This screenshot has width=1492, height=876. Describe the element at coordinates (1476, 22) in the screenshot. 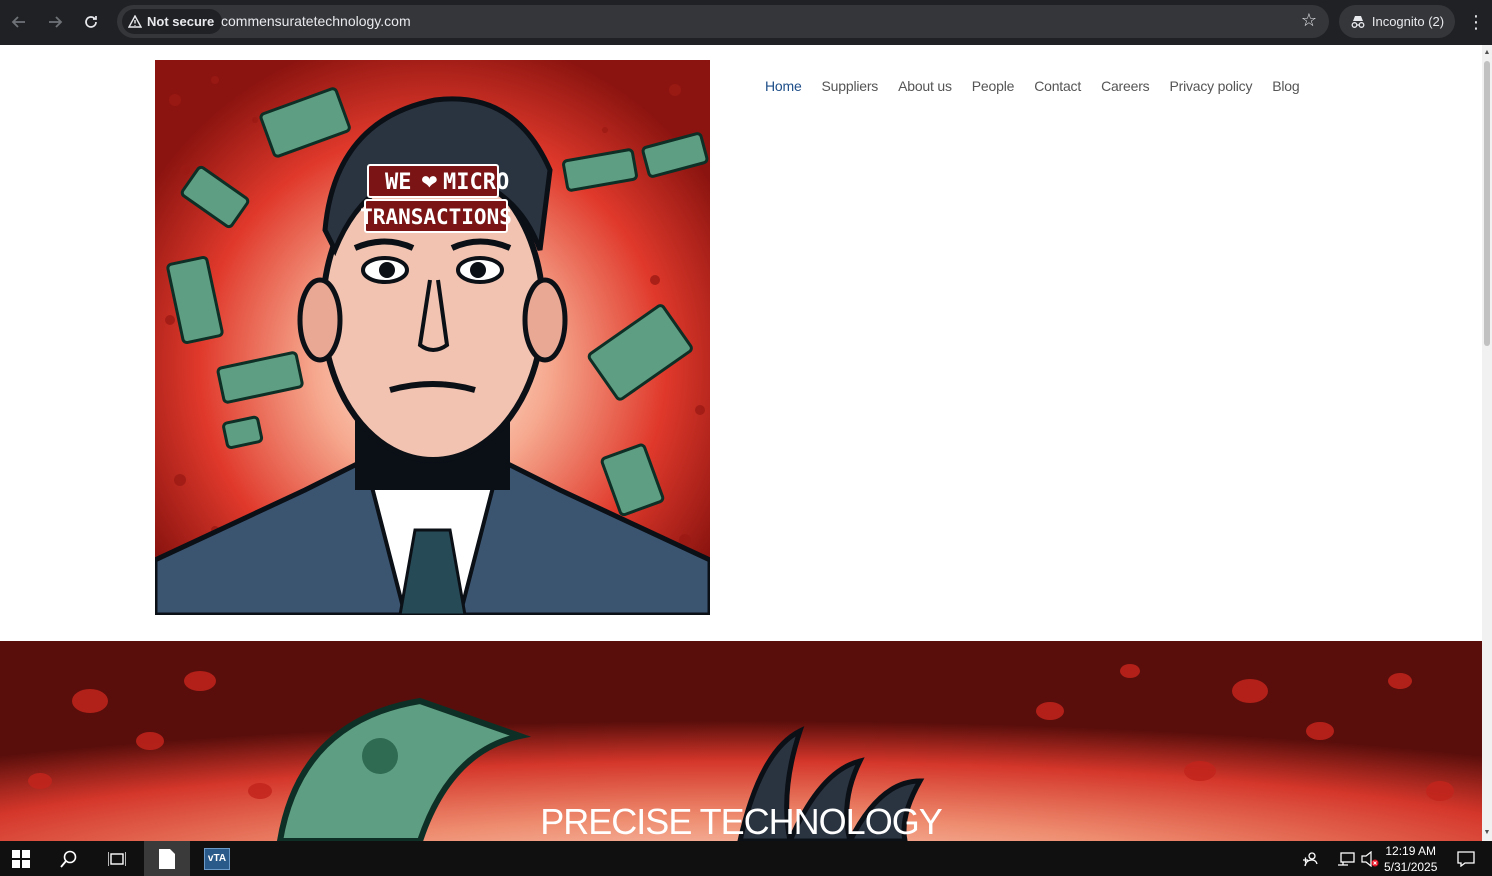

I see `kebab-menu-icon: ⋮` at that location.